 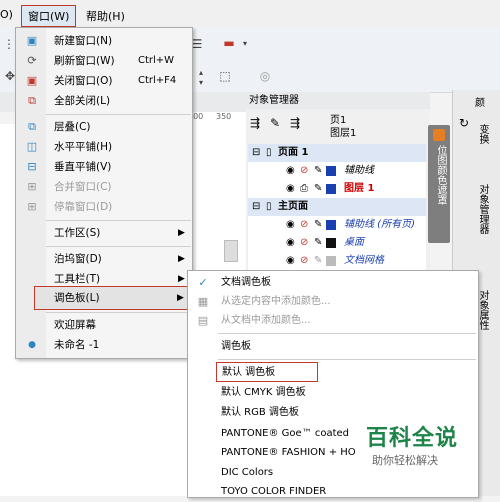 I want to click on scrollbar-thumb, so click(x=231, y=251).